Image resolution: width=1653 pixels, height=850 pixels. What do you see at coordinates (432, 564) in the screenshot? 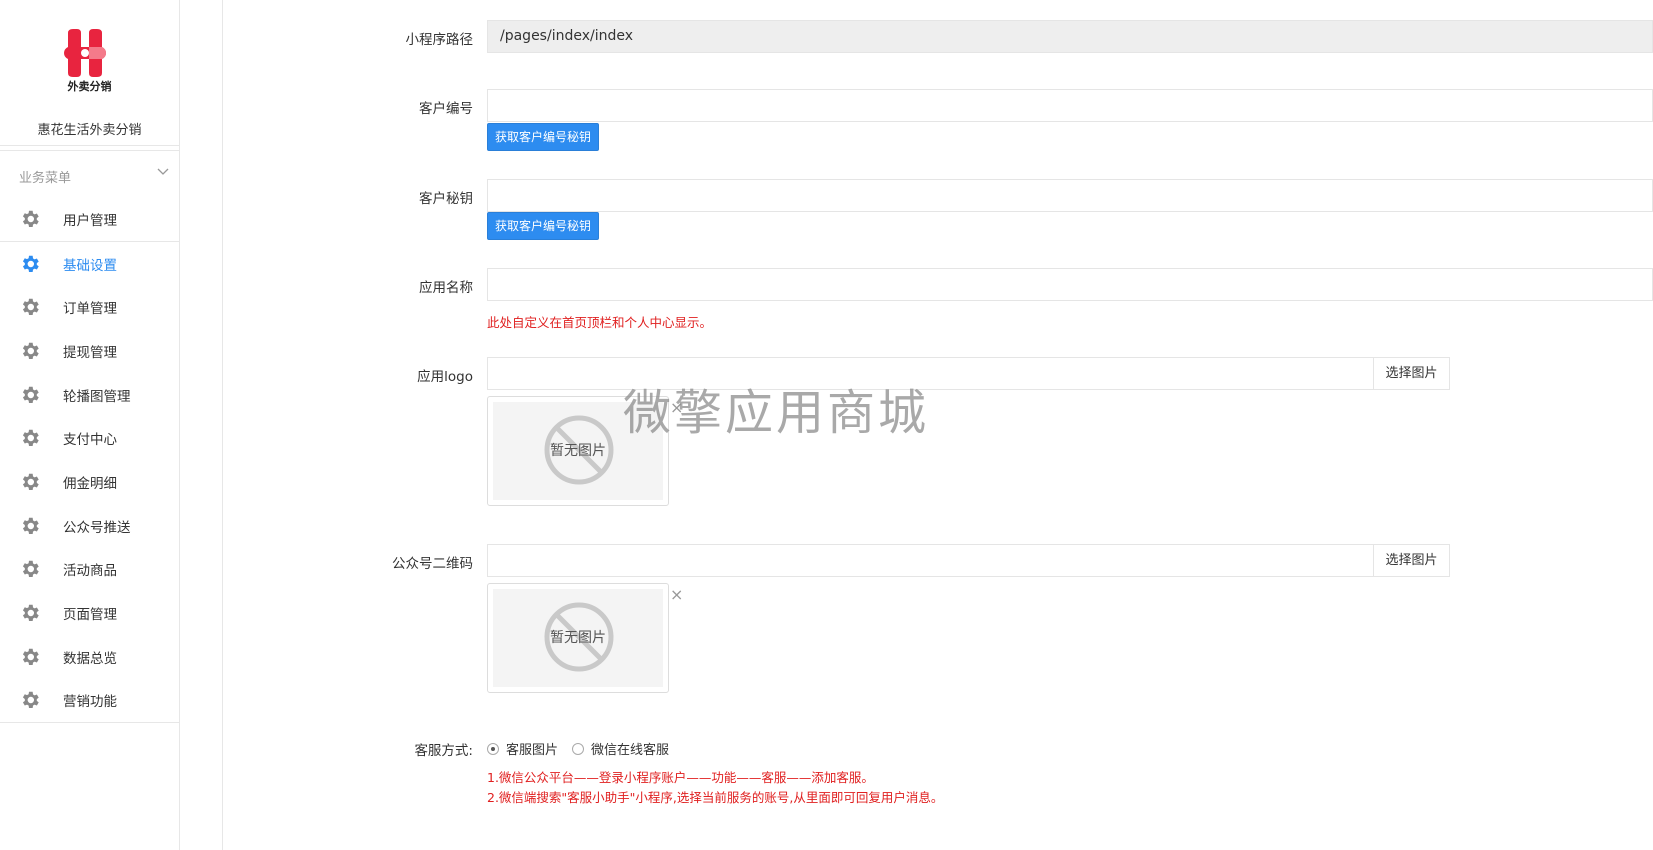
I see `qrcode-label: 公众号二维码` at bounding box center [432, 564].